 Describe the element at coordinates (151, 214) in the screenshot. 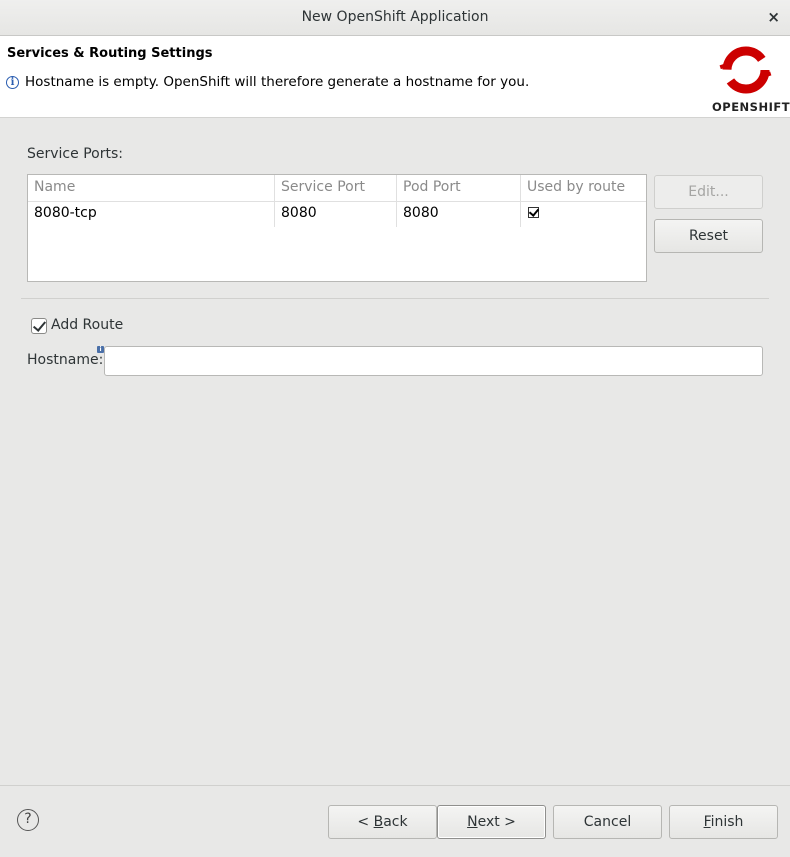

I see `cell-name: 8080-tcp` at that location.